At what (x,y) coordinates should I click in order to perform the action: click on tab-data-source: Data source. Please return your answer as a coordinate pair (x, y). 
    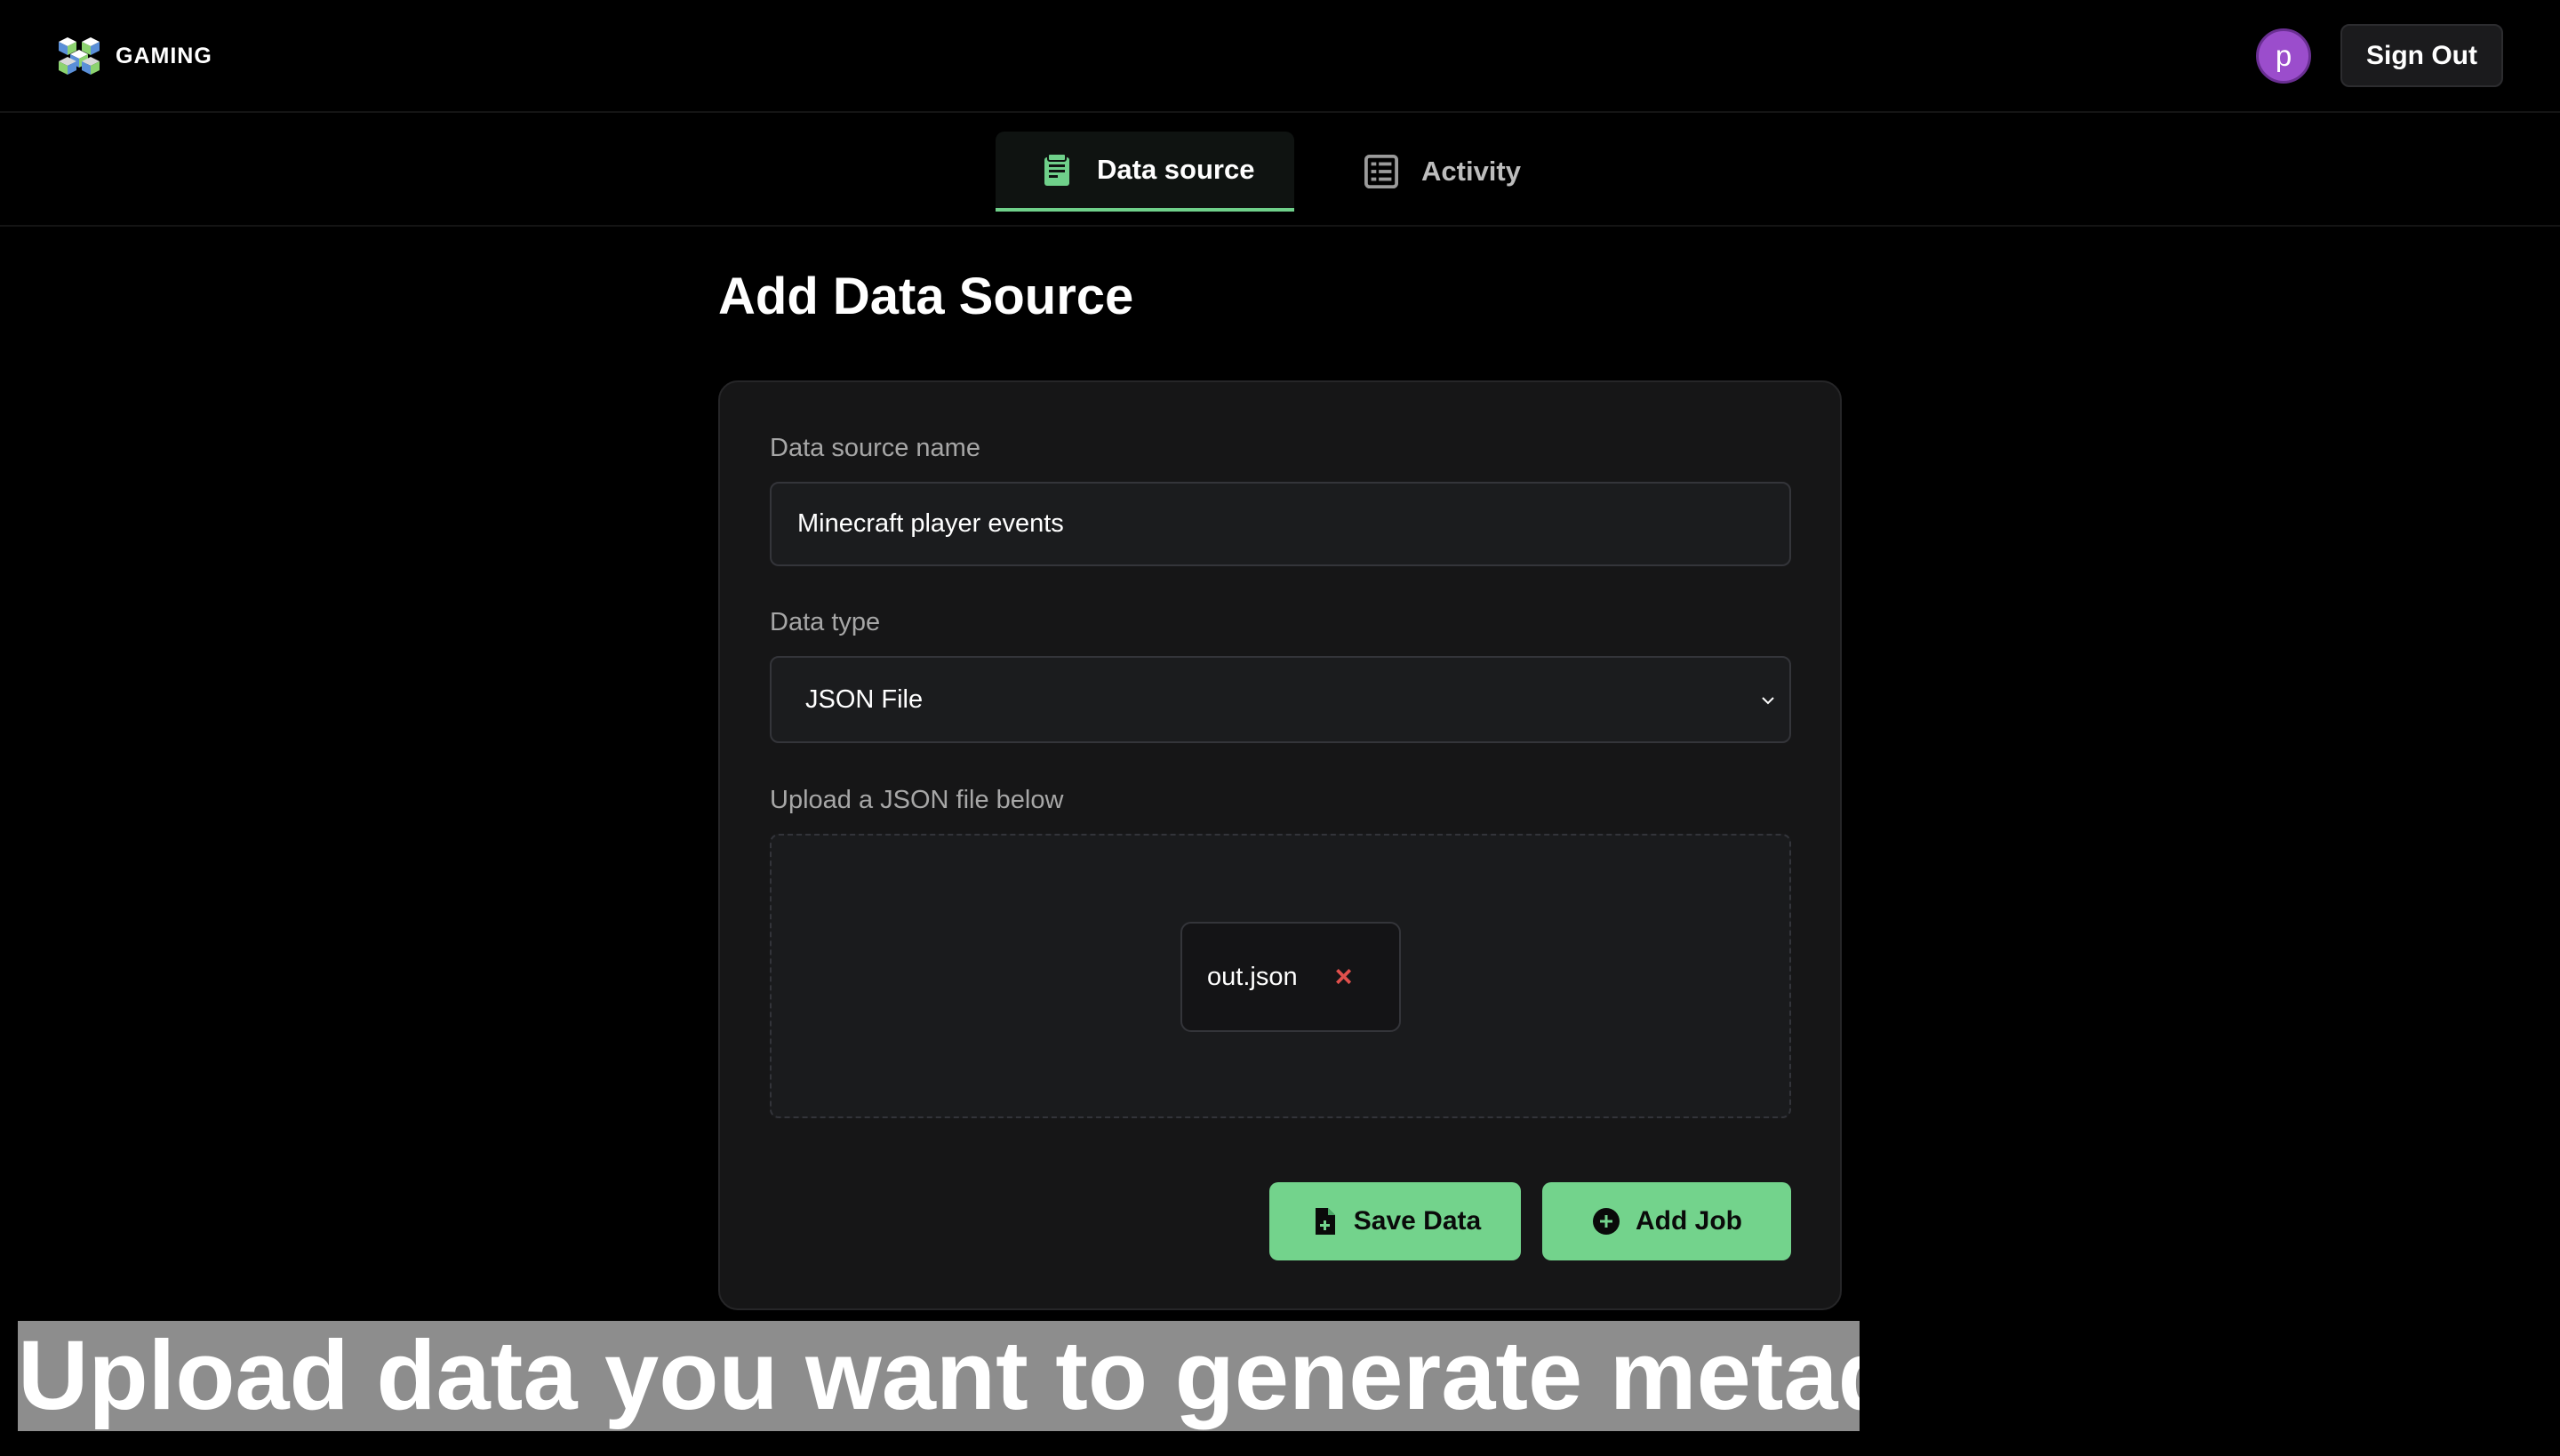
    Looking at the image, I should click on (1145, 172).